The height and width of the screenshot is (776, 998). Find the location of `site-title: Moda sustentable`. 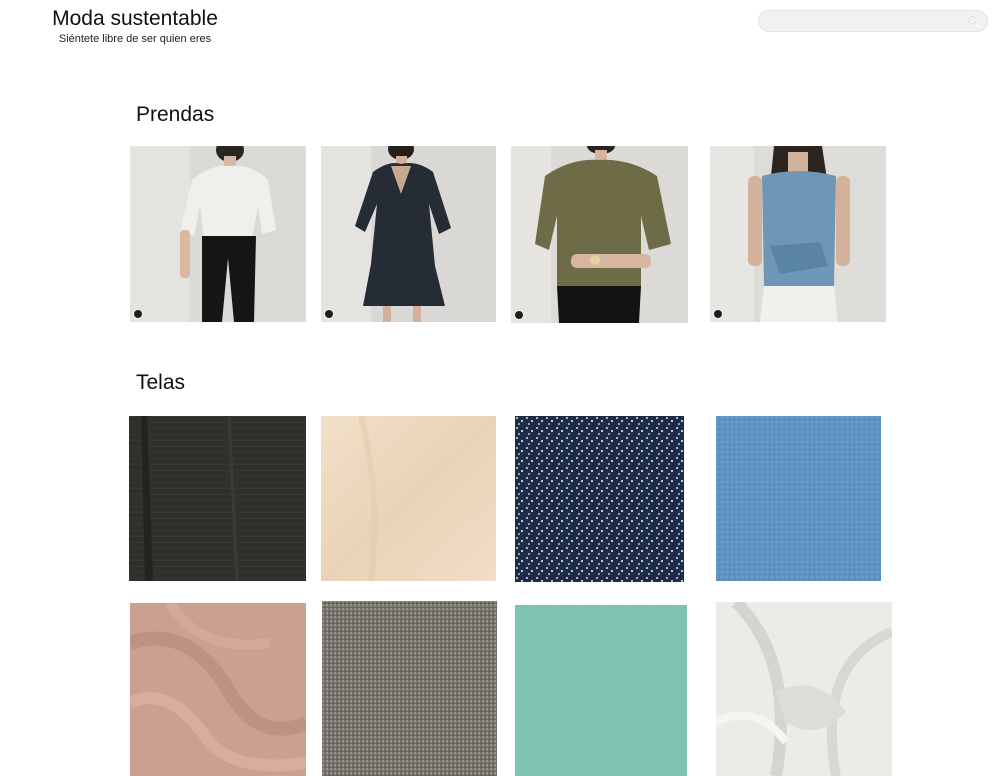

site-title: Moda sustentable is located at coordinates (135, 18).